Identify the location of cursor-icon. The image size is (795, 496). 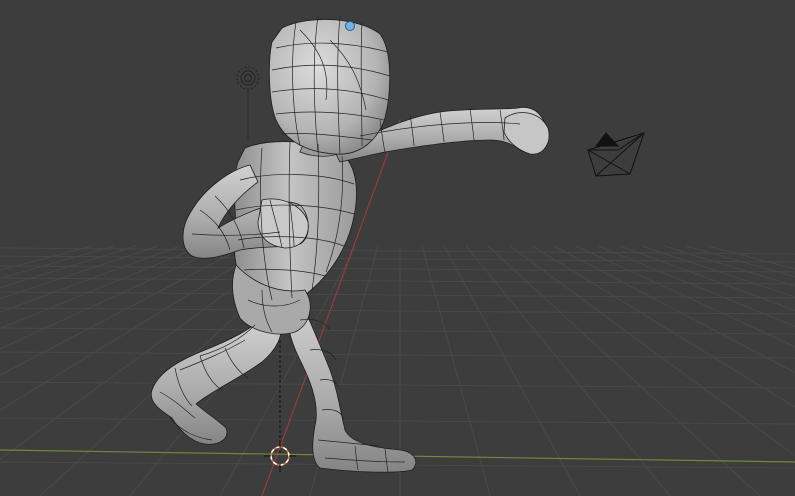
(280, 456).